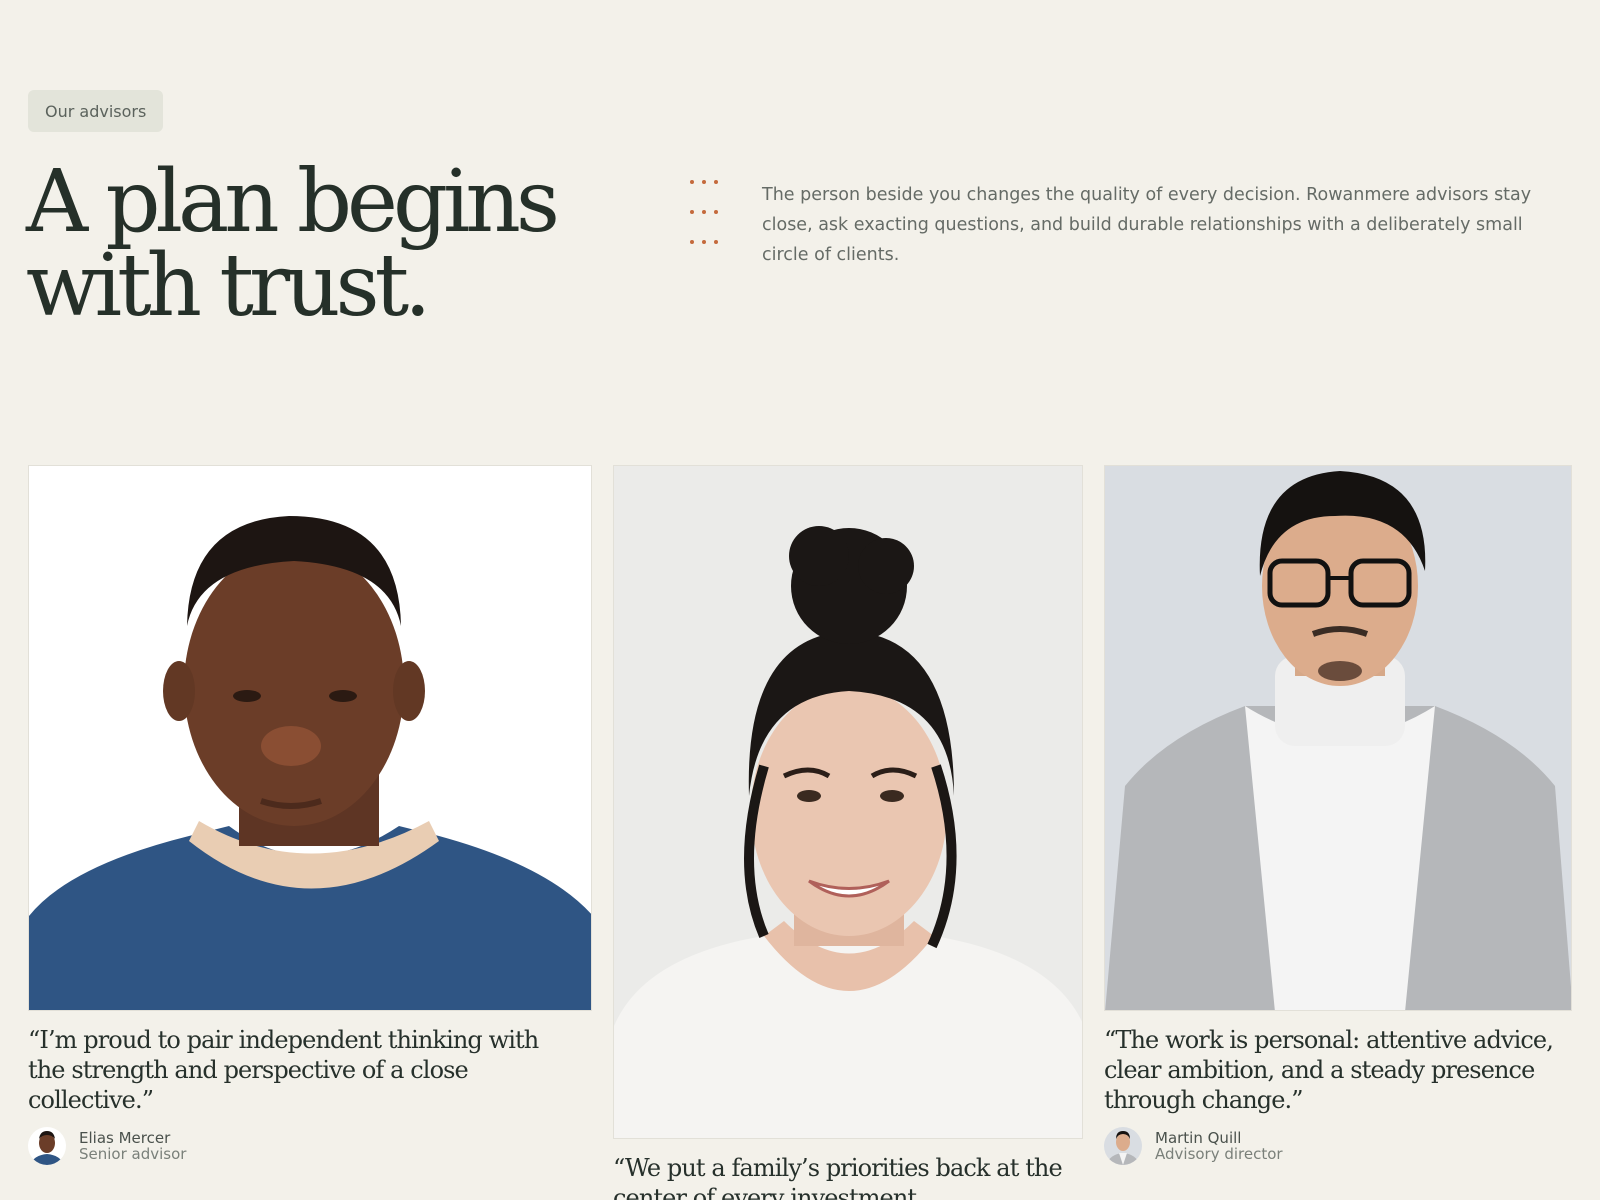  I want to click on headline-line-1: A plan begins, so click(293, 202).